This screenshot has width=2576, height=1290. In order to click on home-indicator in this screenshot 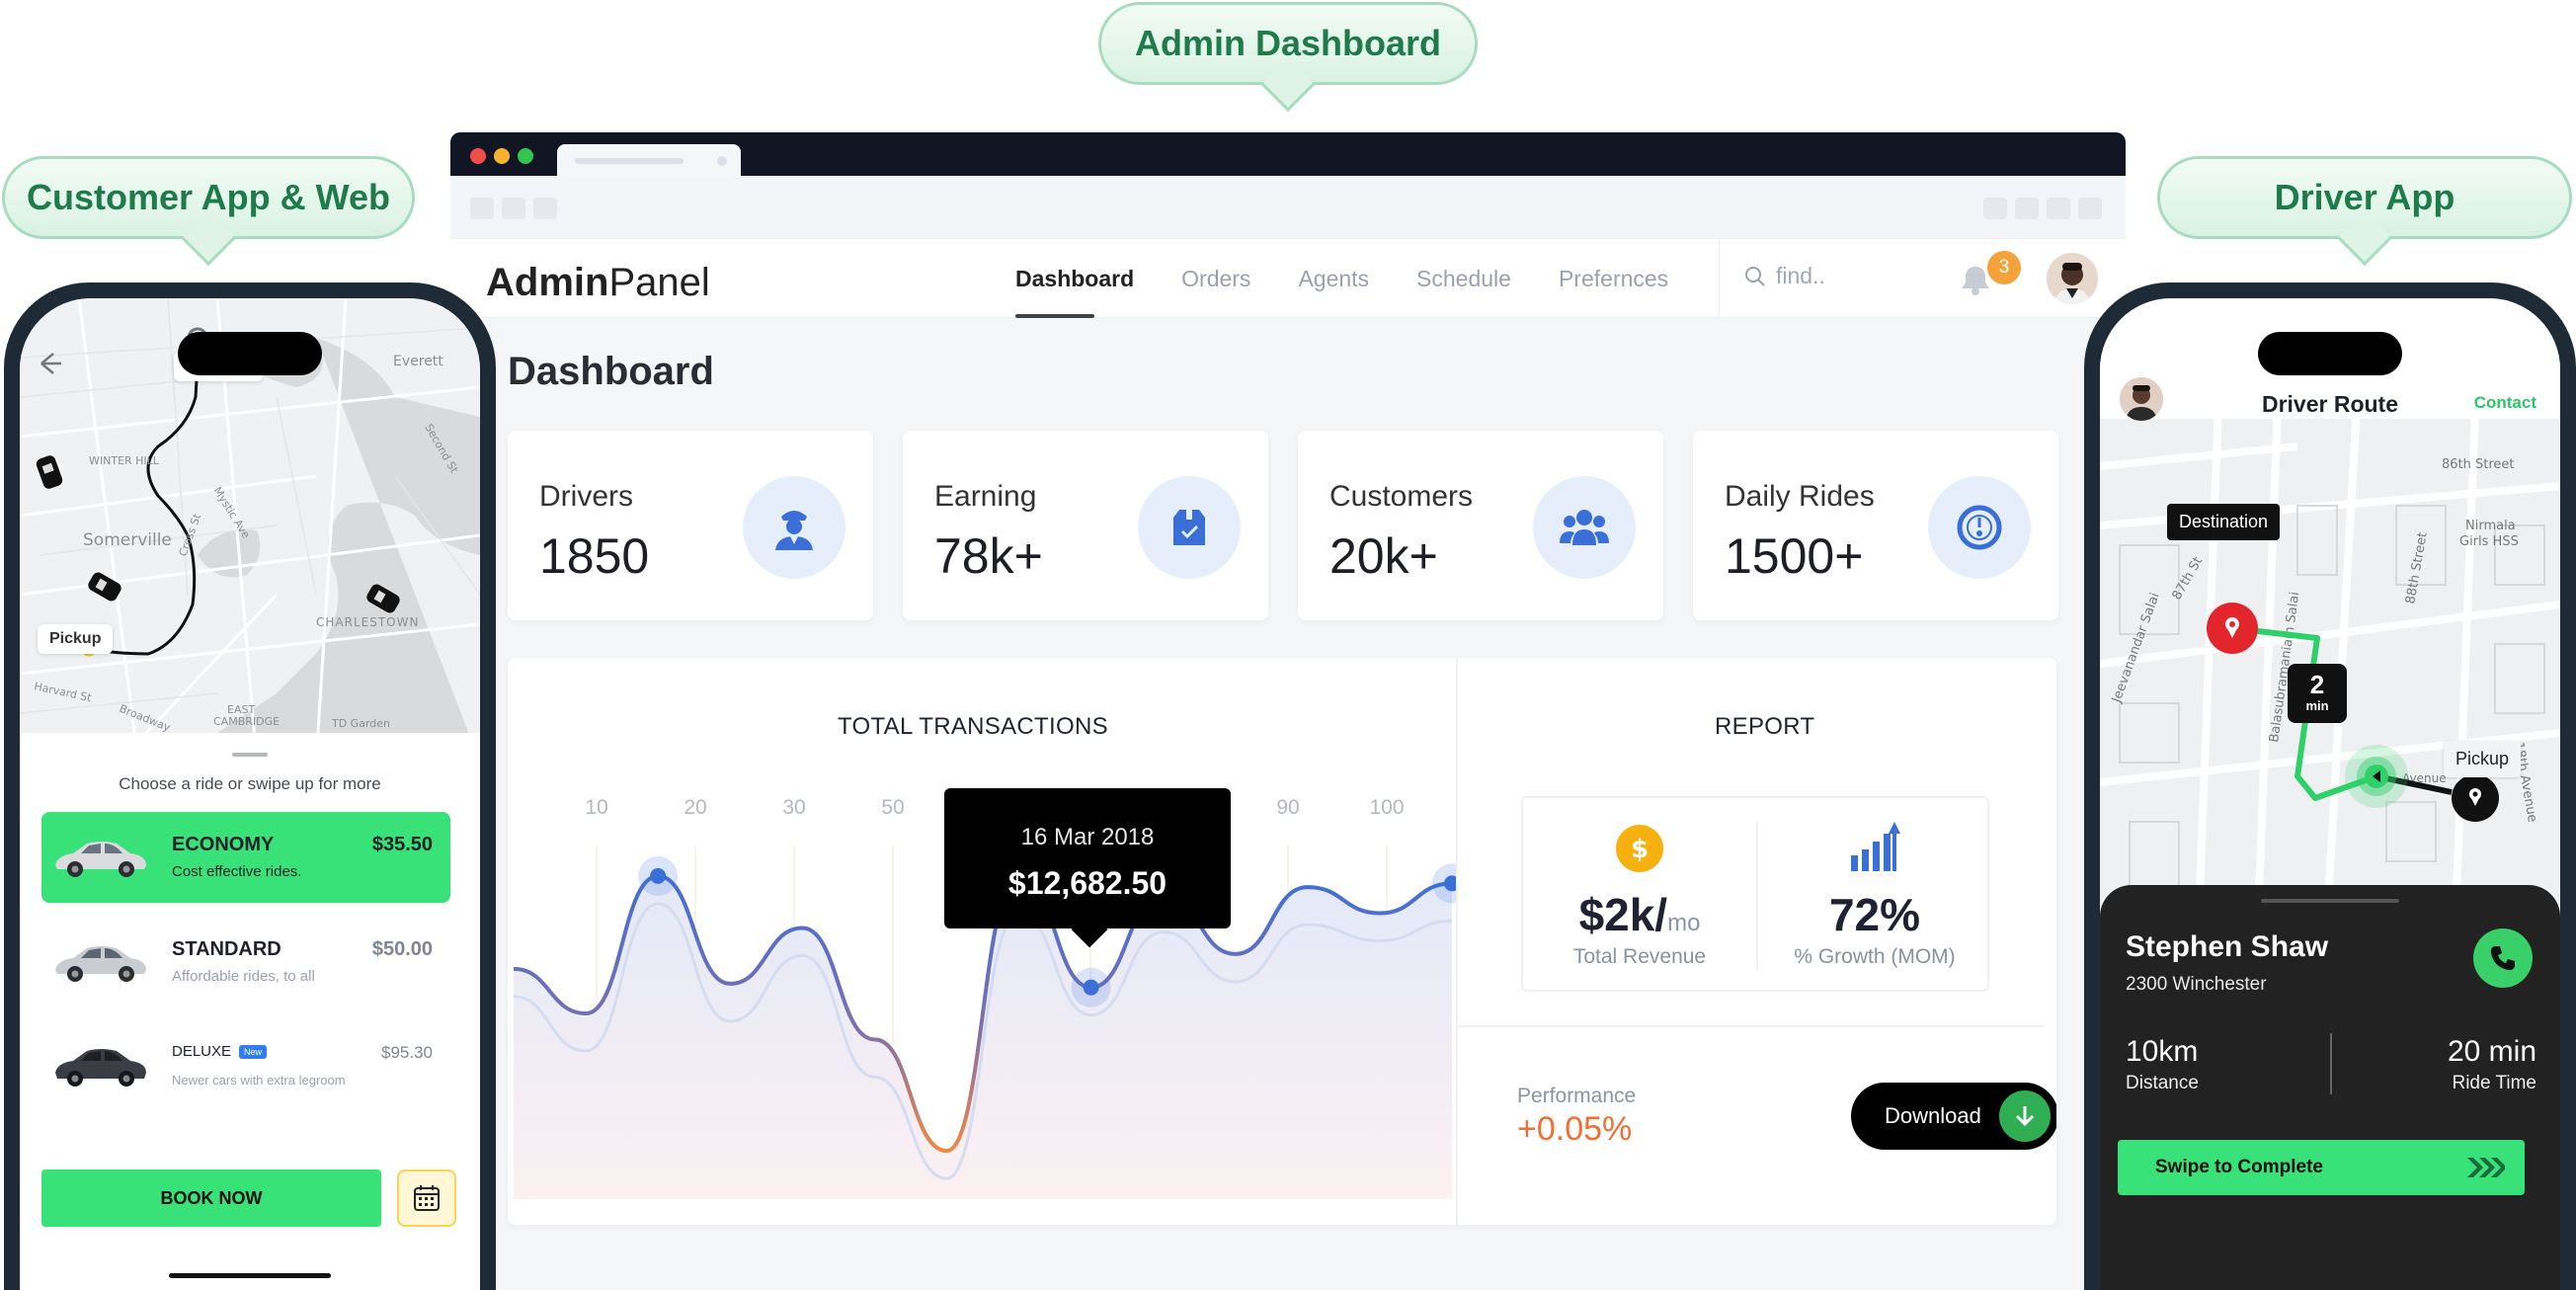, I will do `click(250, 1276)`.